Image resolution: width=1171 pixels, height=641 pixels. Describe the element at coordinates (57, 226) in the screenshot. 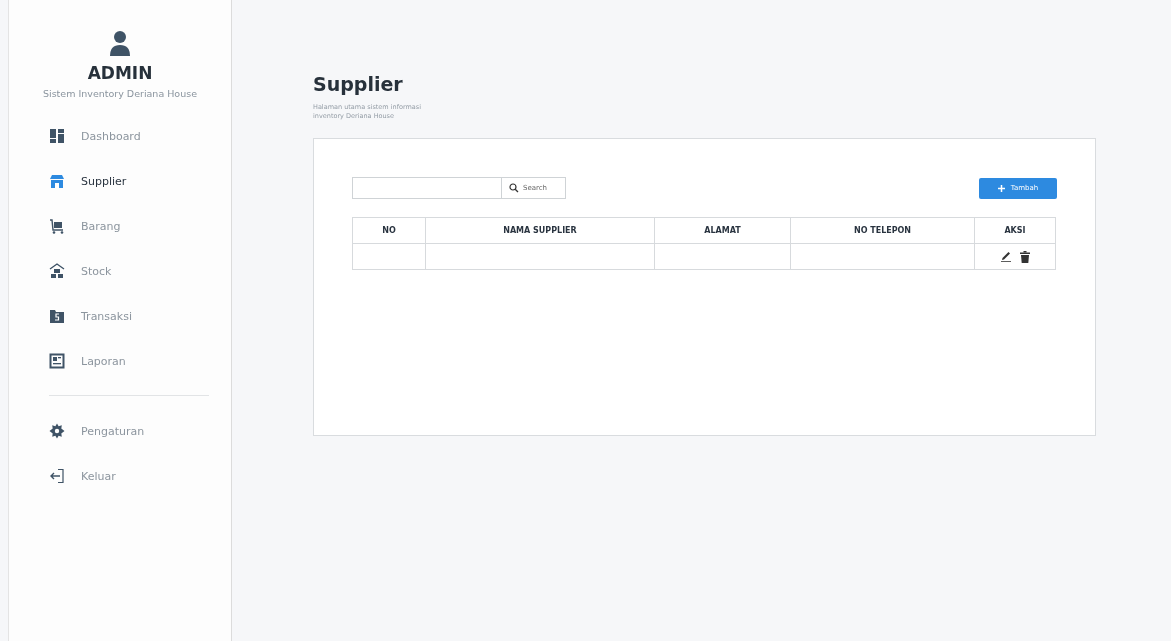

I see `cart-icon` at that location.